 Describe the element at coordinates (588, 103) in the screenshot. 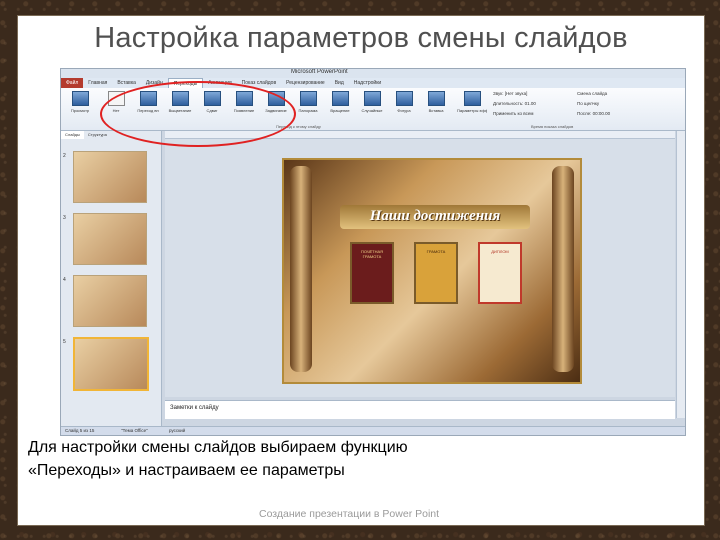

I see `on-click-checkbox: По щелчку` at that location.